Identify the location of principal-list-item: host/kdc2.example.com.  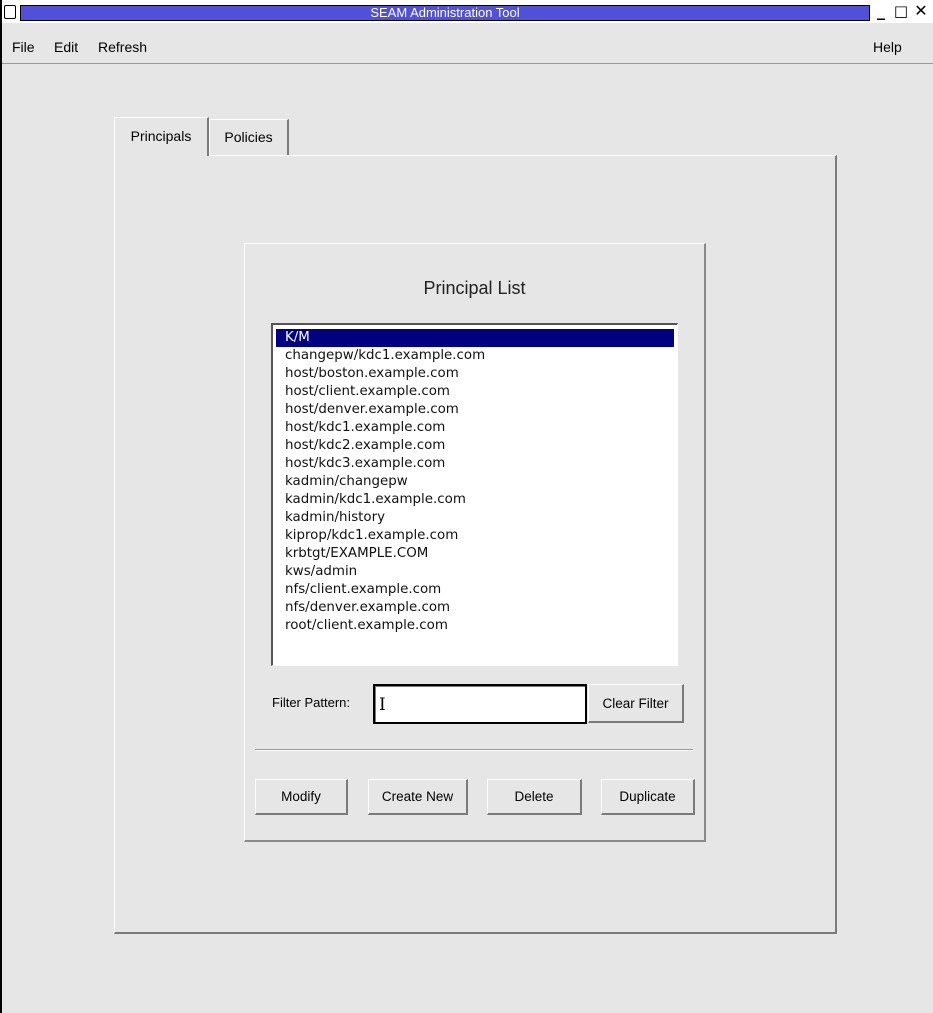
(475, 446).